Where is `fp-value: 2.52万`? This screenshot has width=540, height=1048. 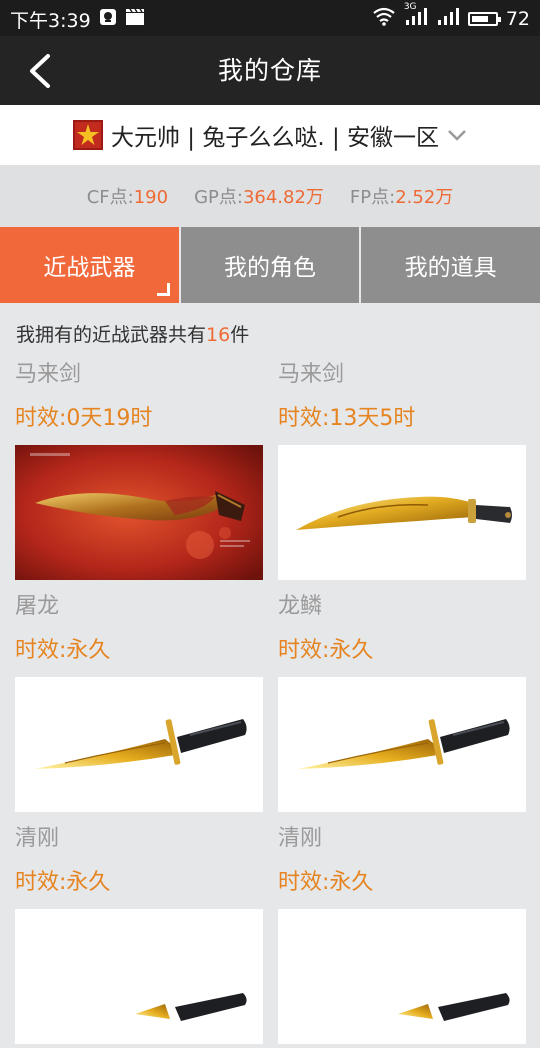
fp-value: 2.52万 is located at coordinates (424, 197).